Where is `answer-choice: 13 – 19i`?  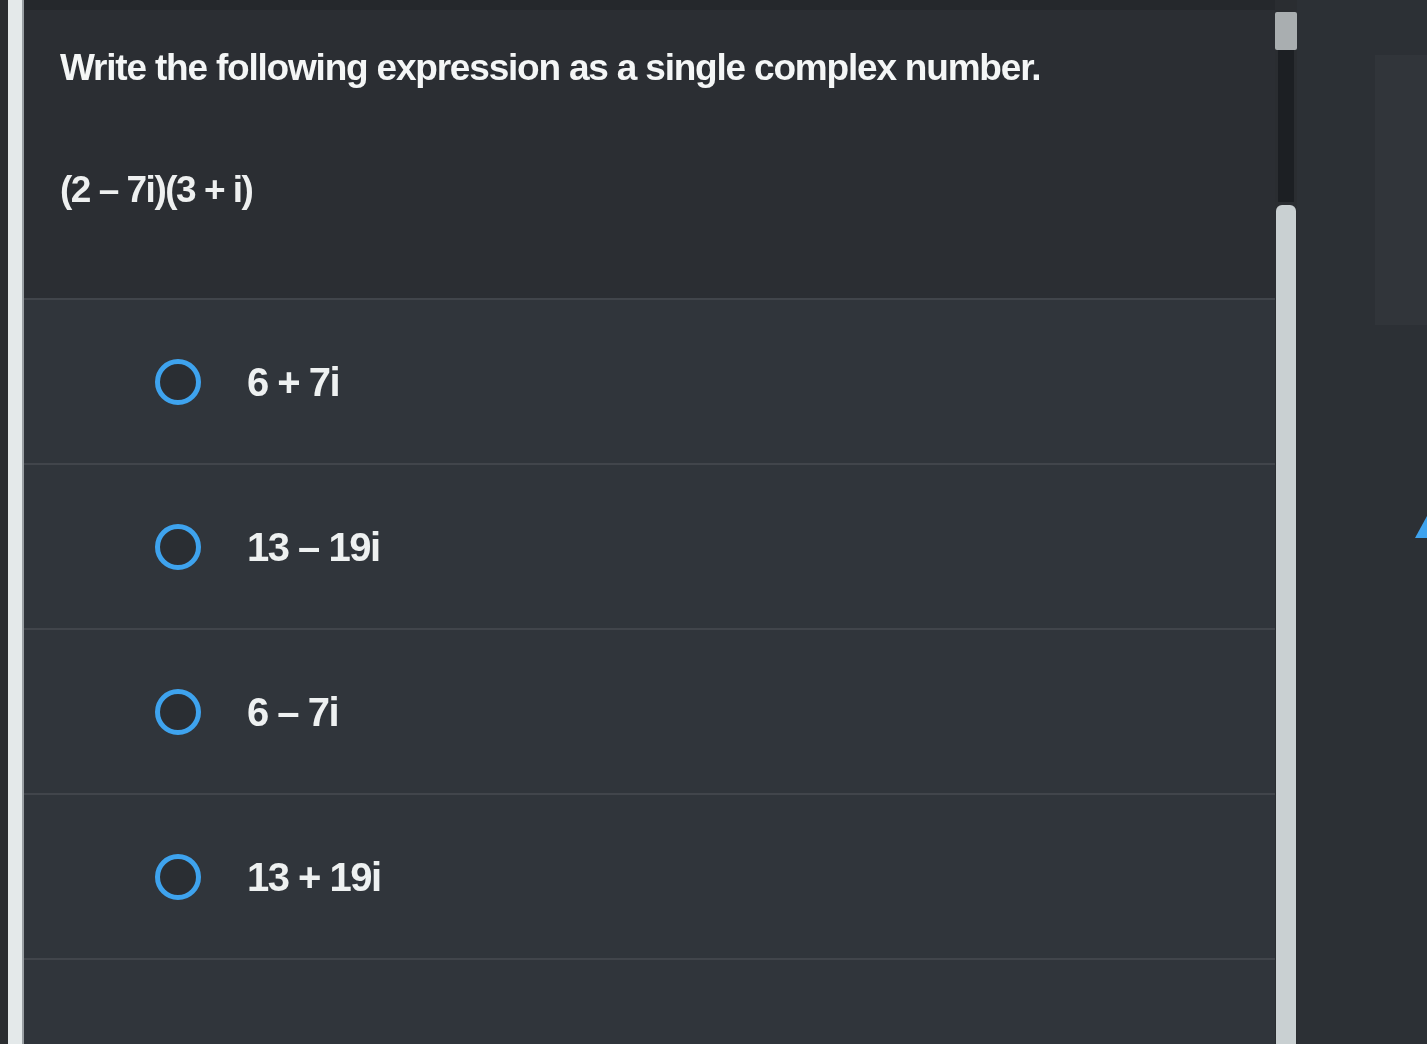 answer-choice: 13 – 19i is located at coordinates (313, 547).